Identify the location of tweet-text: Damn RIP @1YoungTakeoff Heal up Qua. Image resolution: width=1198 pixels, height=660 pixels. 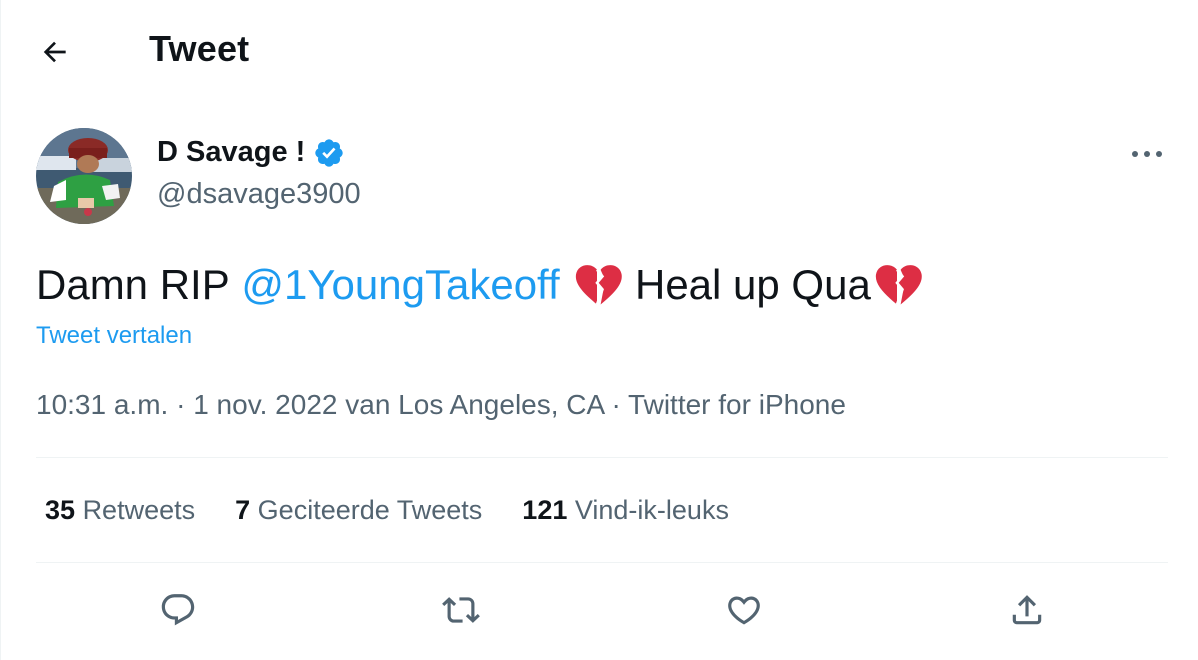
(479, 285).